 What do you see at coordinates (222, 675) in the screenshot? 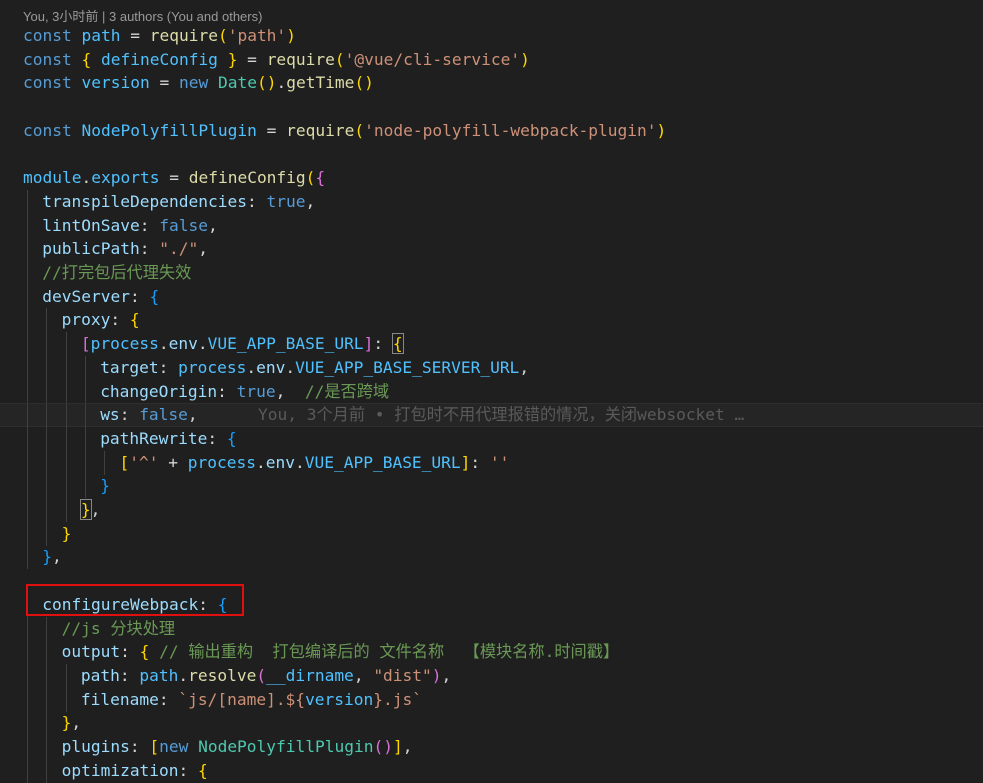
I see `code-token: resolve` at bounding box center [222, 675].